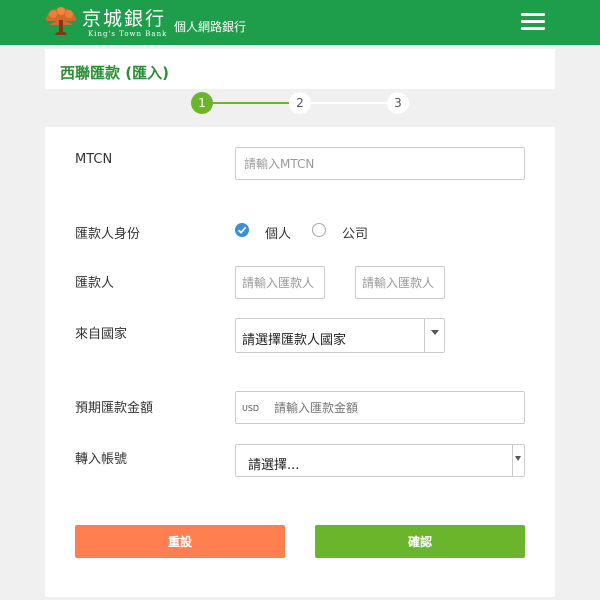 This screenshot has height=600, width=600. What do you see at coordinates (400, 282) in the screenshot?
I see `remitter-last-input` at bounding box center [400, 282].